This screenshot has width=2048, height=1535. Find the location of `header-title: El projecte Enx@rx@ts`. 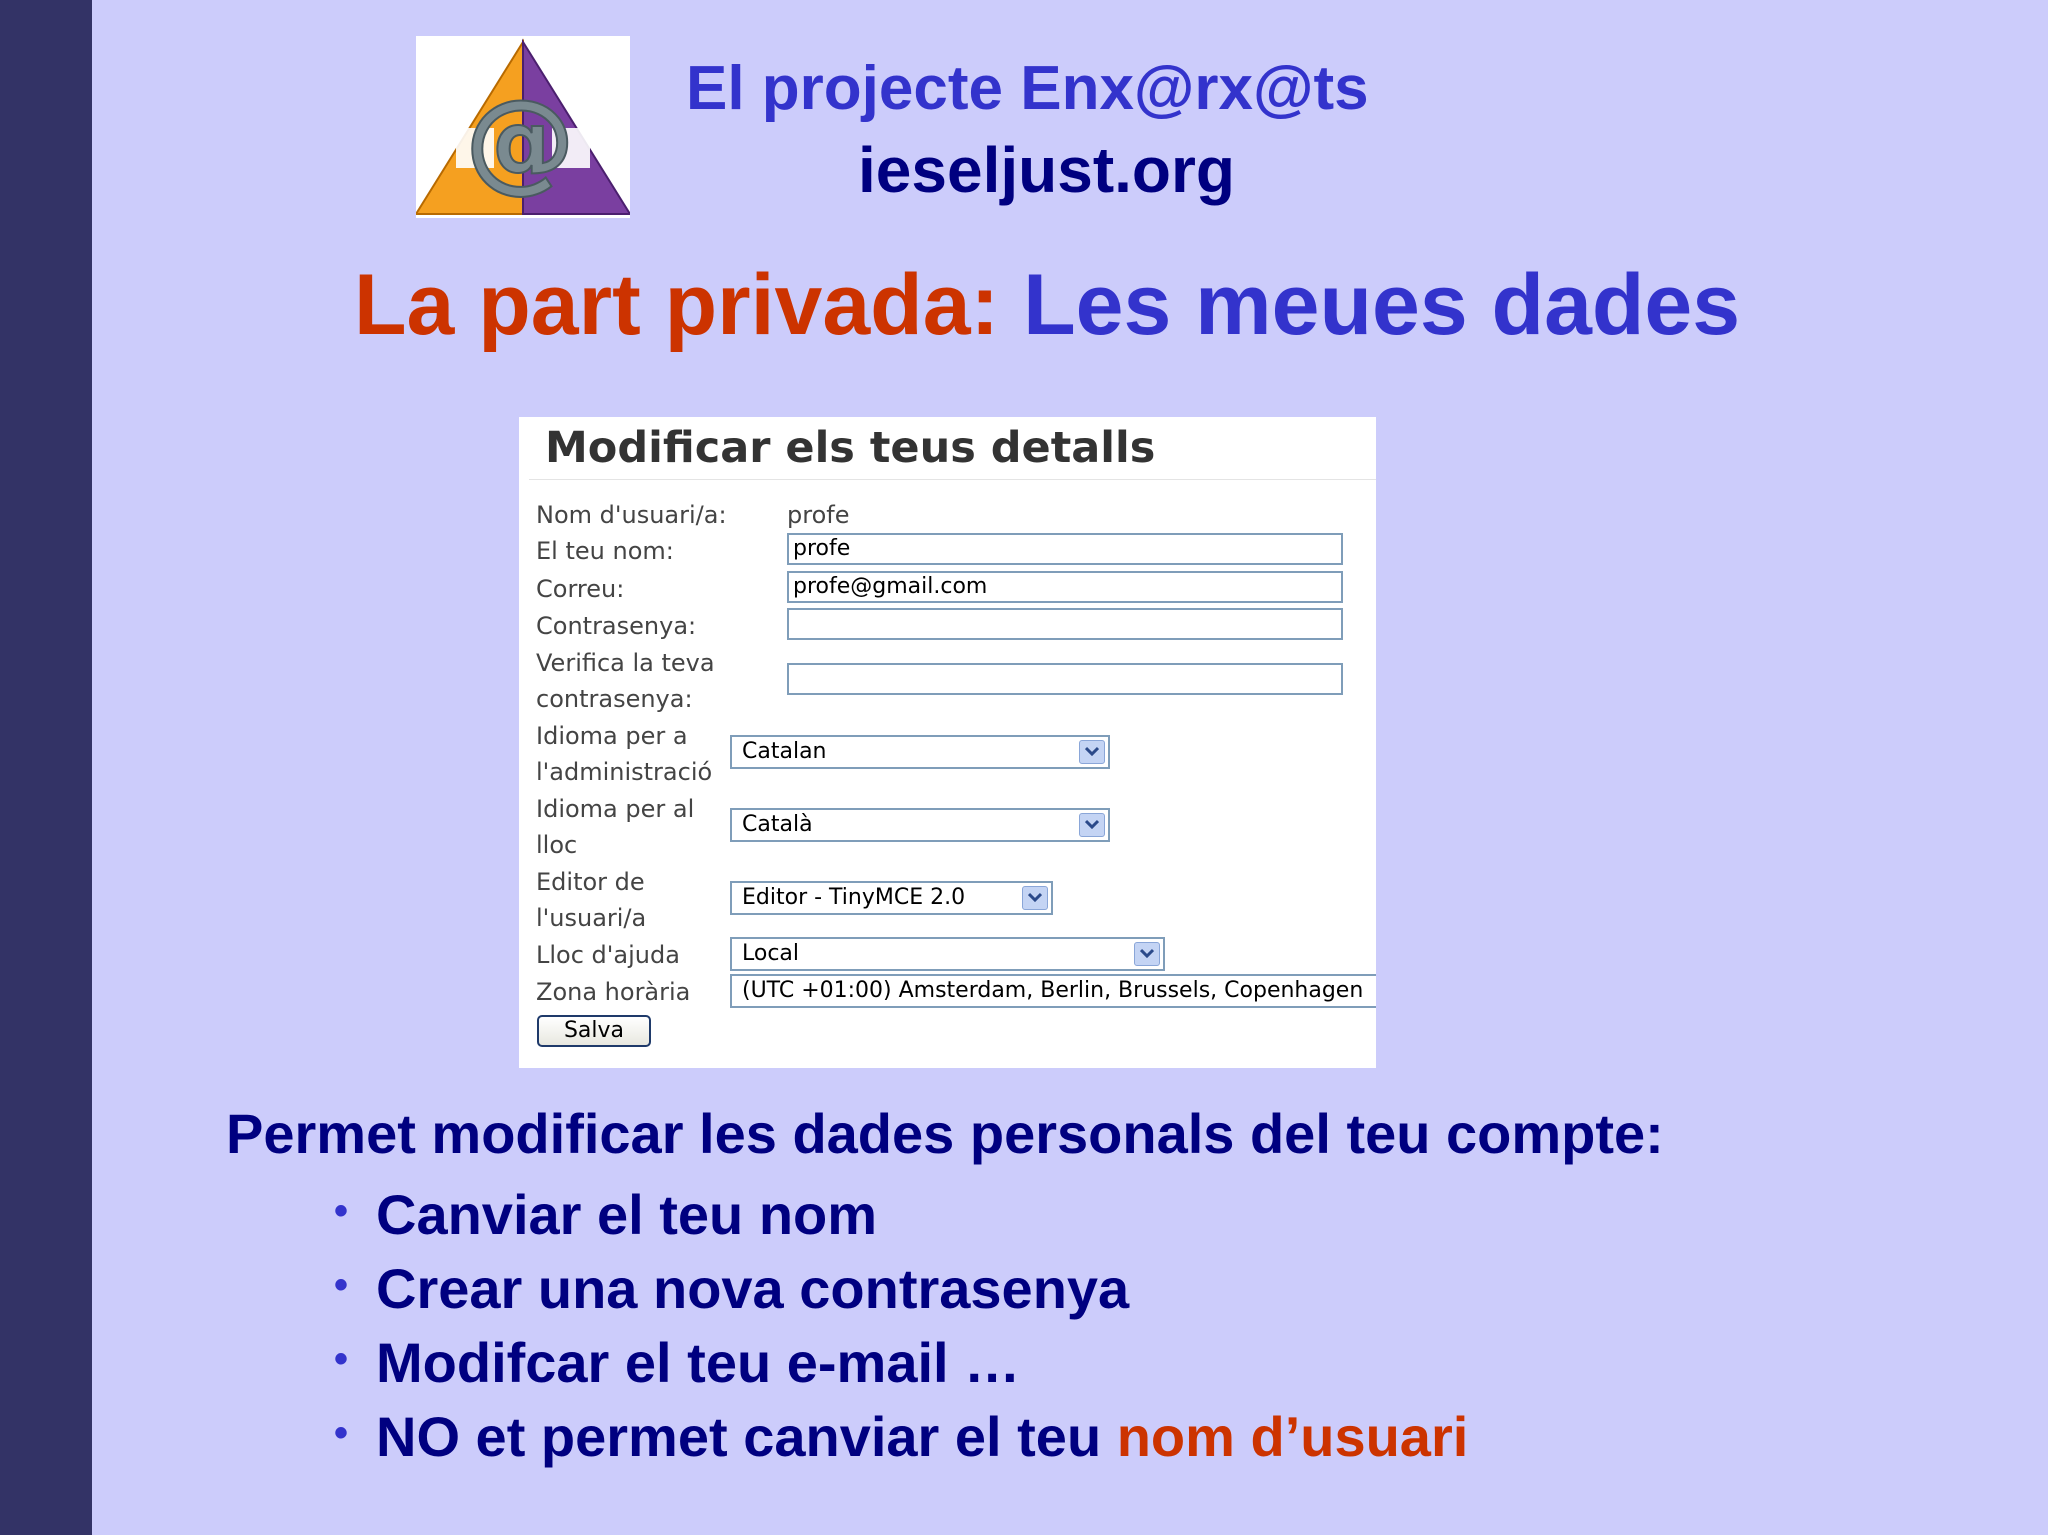

header-title: El projecte Enx@rx@ts is located at coordinates (1027, 88).